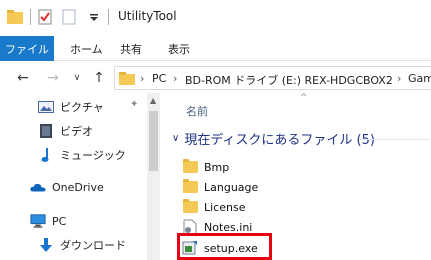 This screenshot has height=260, width=431. What do you see at coordinates (215, 17) in the screenshot?
I see `title-bar: UtilityTool` at bounding box center [215, 17].